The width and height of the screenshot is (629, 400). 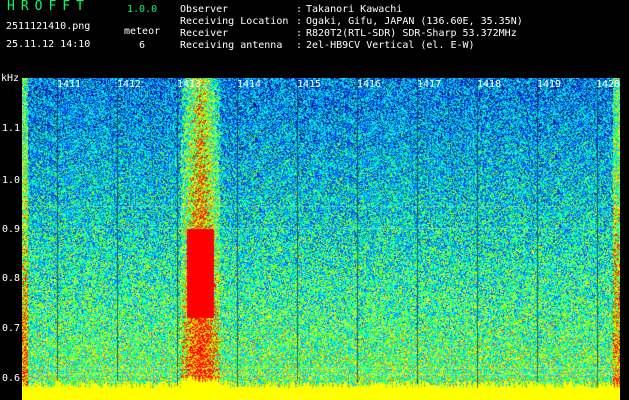 I want to click on meteor-label: meteor, so click(x=142, y=31).